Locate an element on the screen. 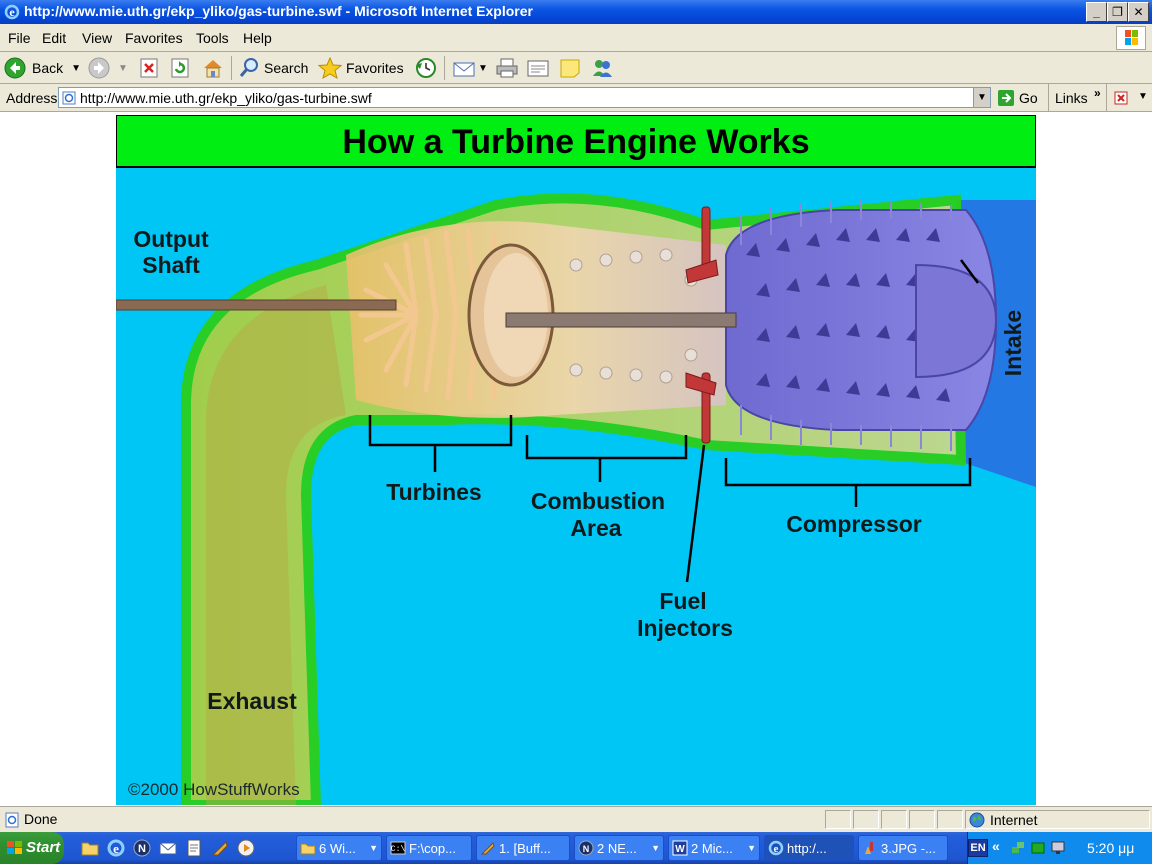 The width and height of the screenshot is (1152, 864). network-icon is located at coordinates (1018, 848).